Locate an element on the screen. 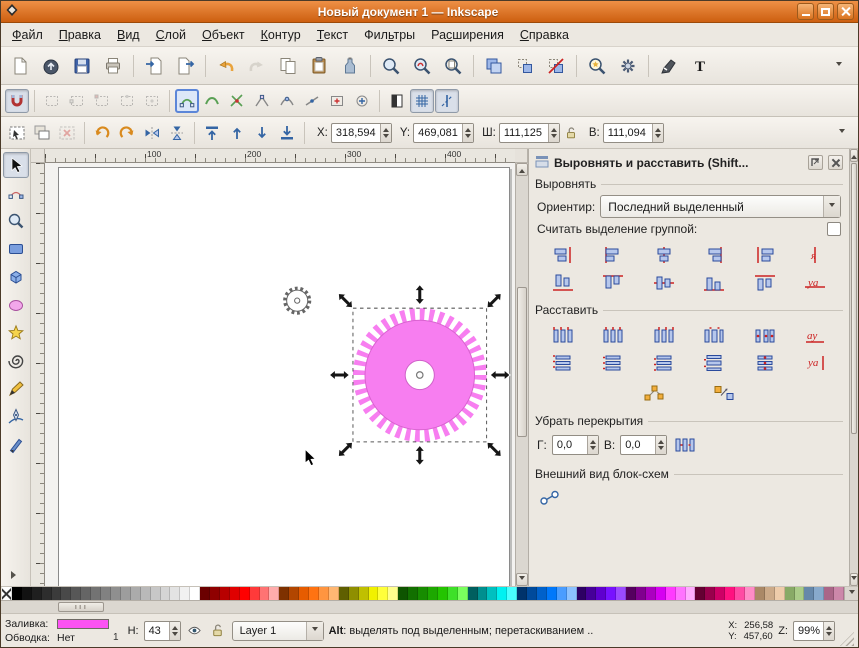  align-right-to-anchor-left-button is located at coordinates (563, 254).